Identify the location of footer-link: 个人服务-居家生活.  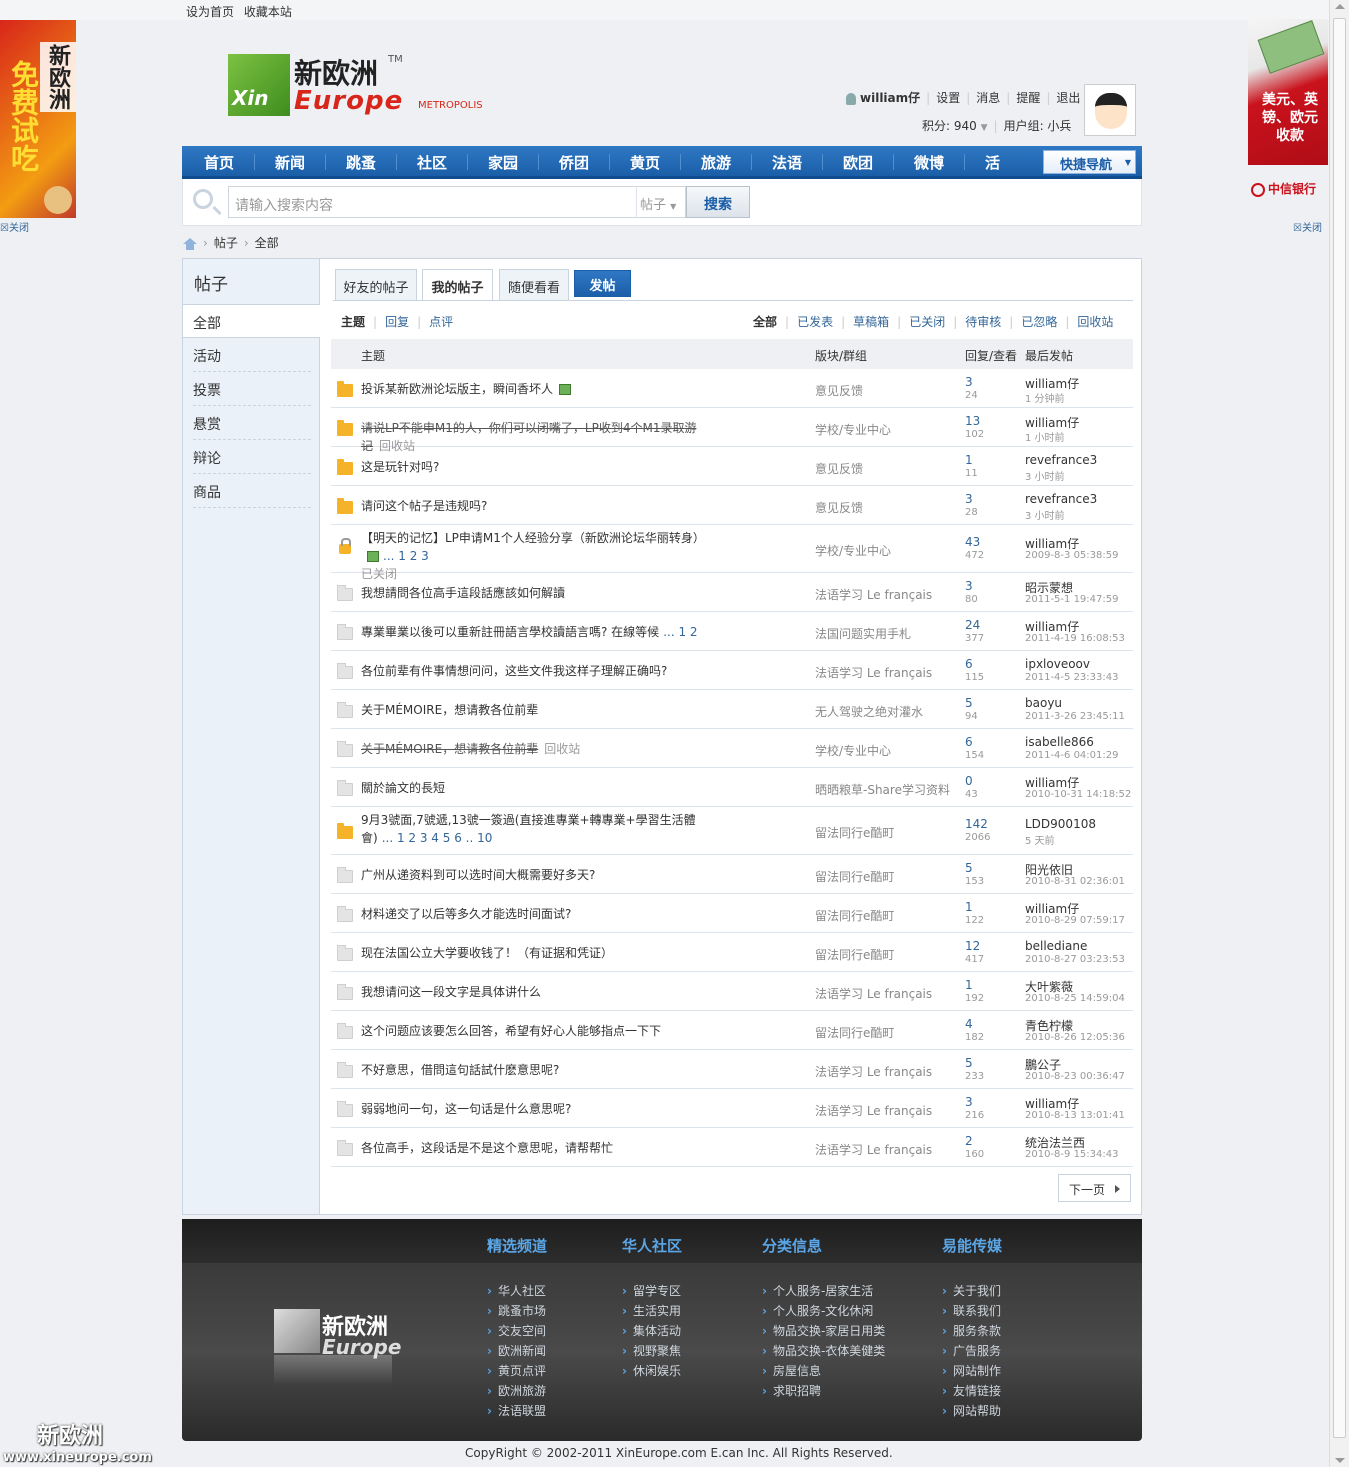
(817, 1290).